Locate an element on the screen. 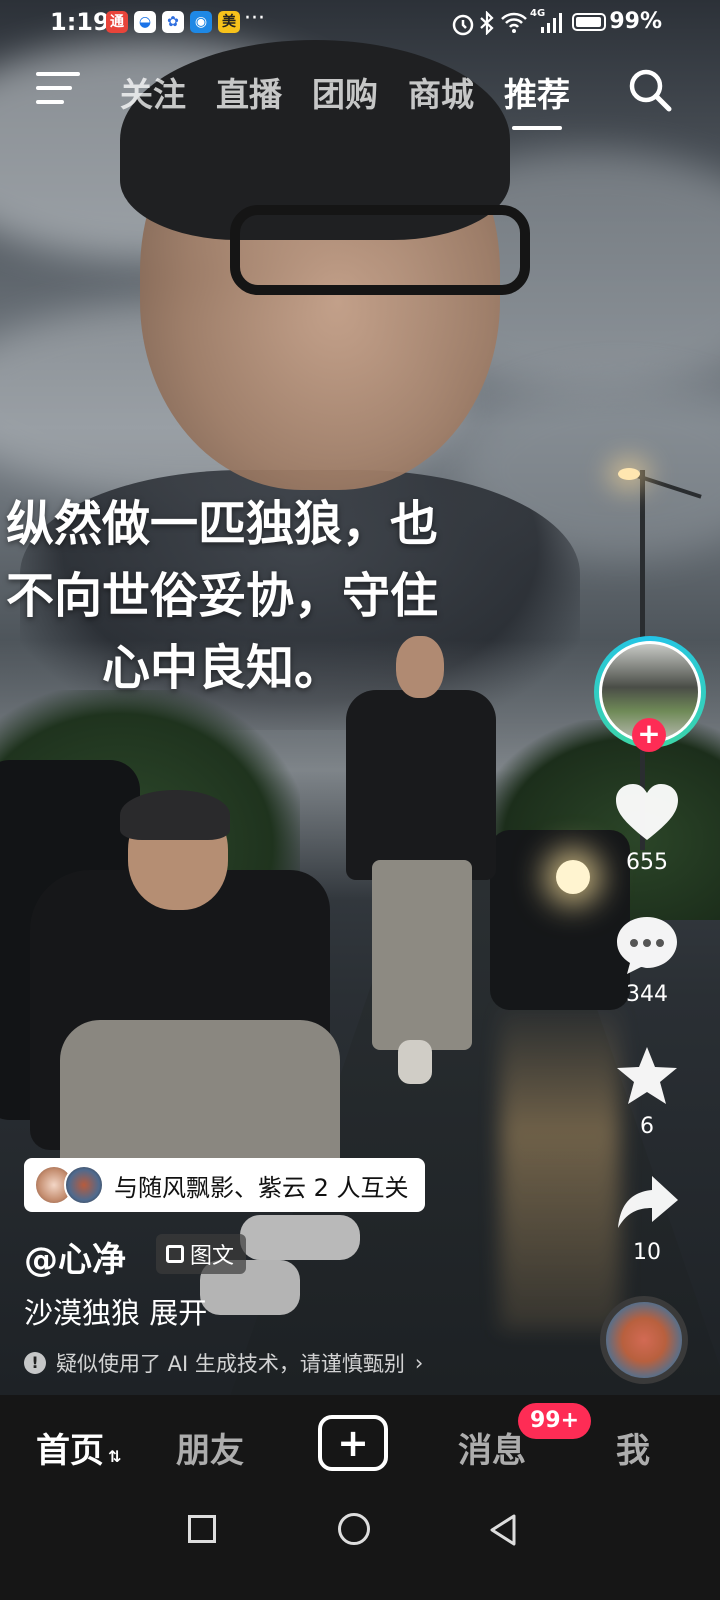  ai-notice-text: 疑似使用了 AI 生成技术，请谨慎甄别 is located at coordinates (230, 1364).